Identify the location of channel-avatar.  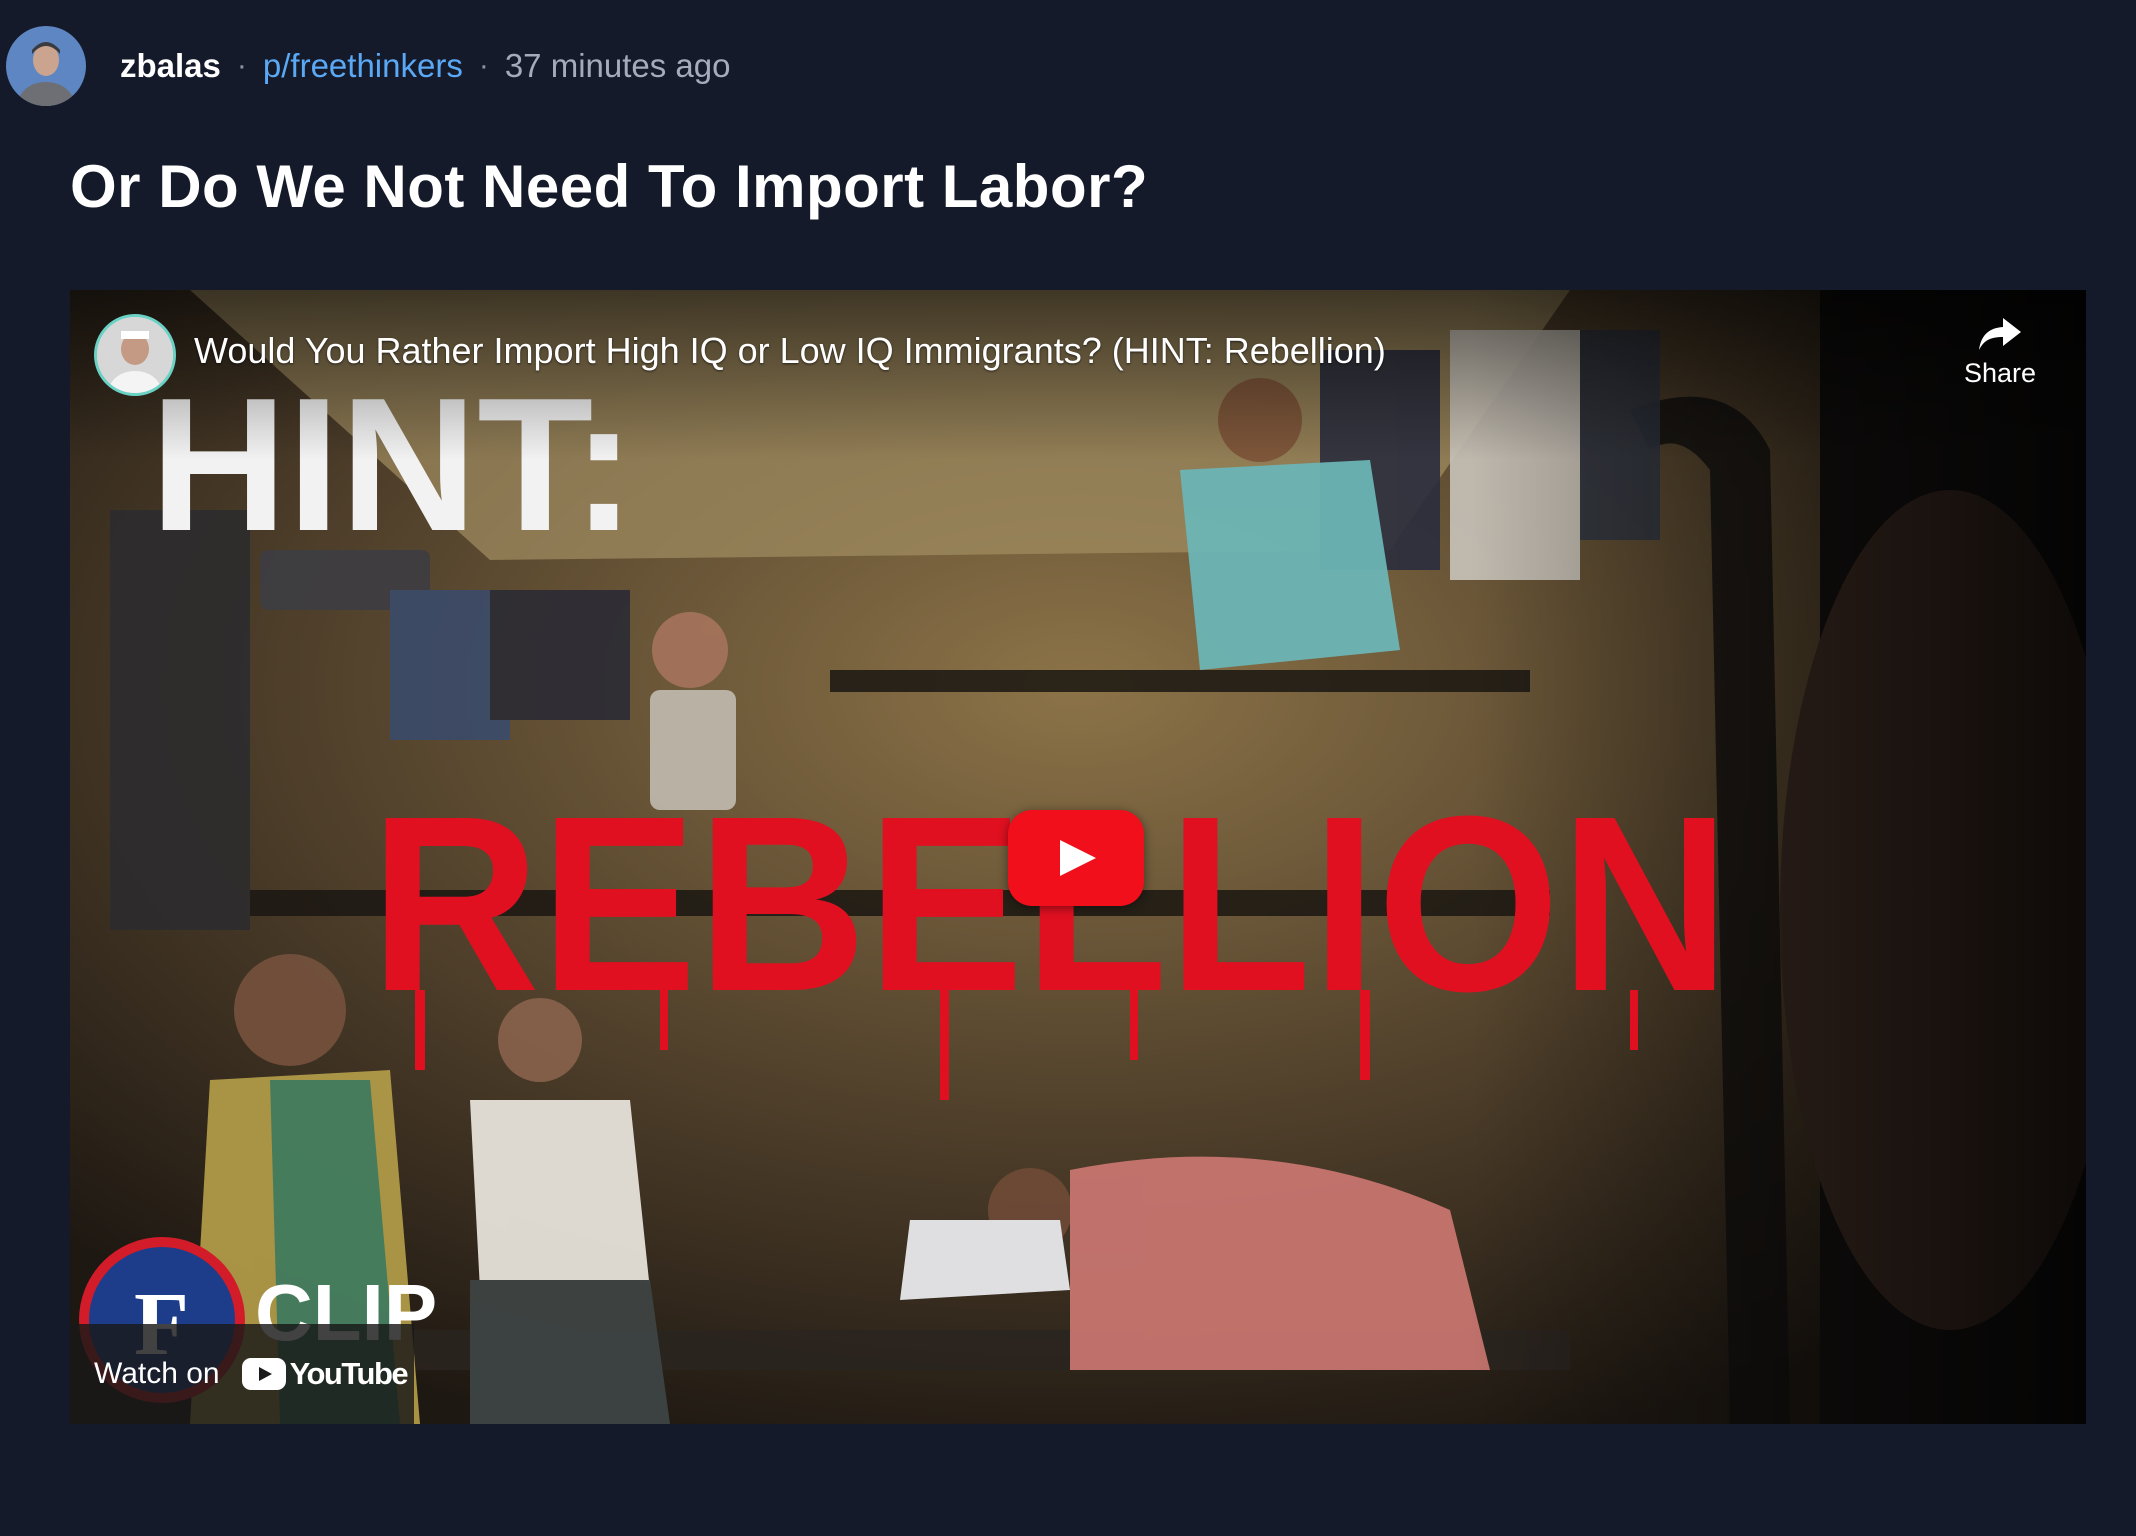
(135, 355).